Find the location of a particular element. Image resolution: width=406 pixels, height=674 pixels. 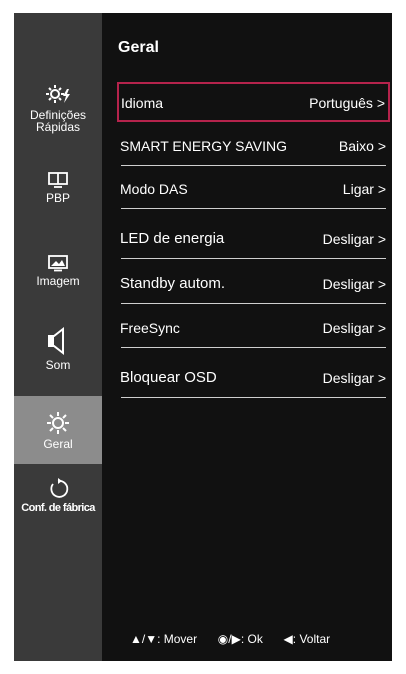

sidebar-item-label: Som is located at coordinates (58, 365).